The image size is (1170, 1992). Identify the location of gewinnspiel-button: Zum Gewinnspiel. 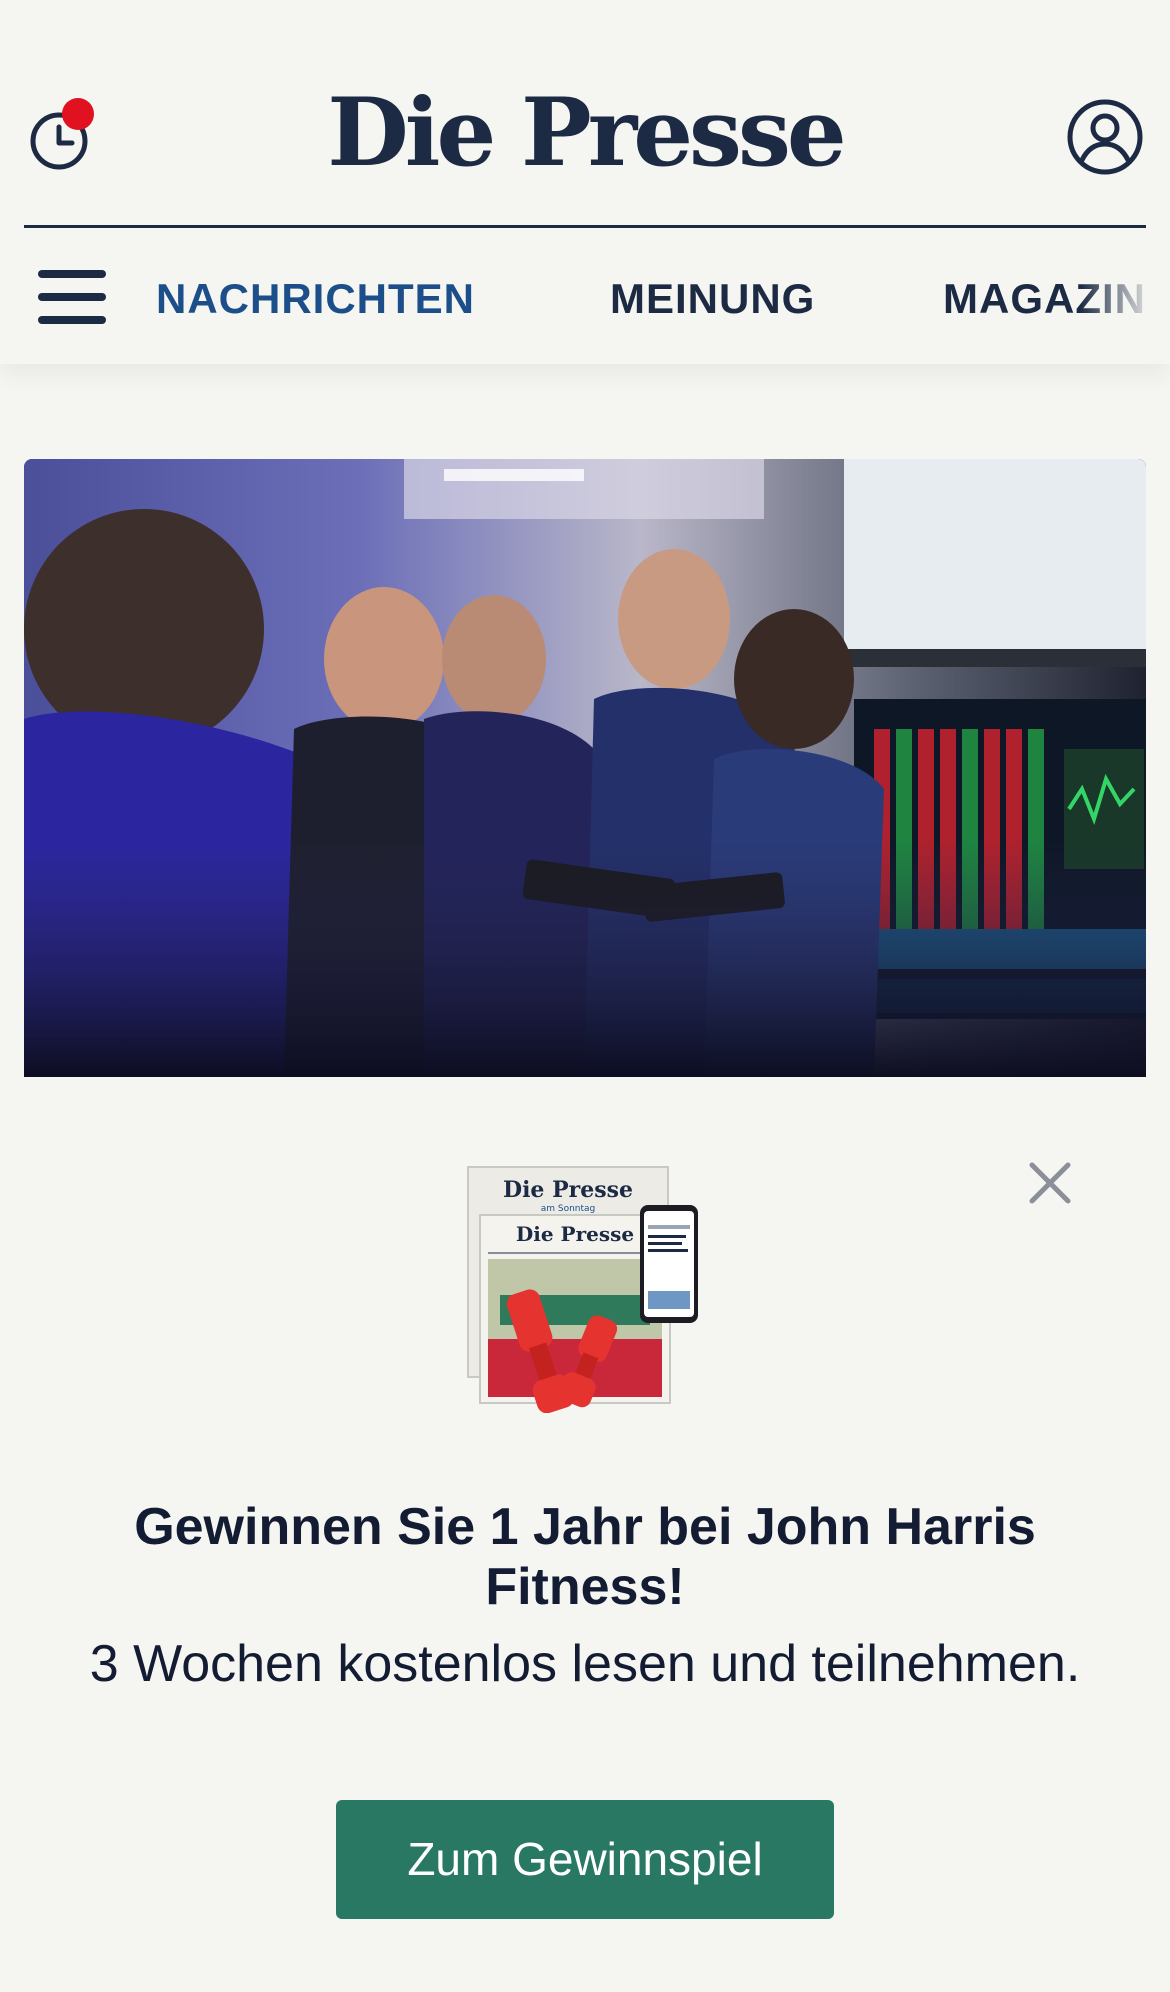
(585, 1859).